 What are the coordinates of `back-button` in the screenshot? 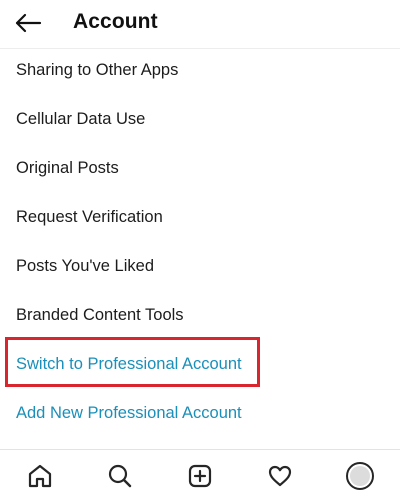 It's located at (28, 23).